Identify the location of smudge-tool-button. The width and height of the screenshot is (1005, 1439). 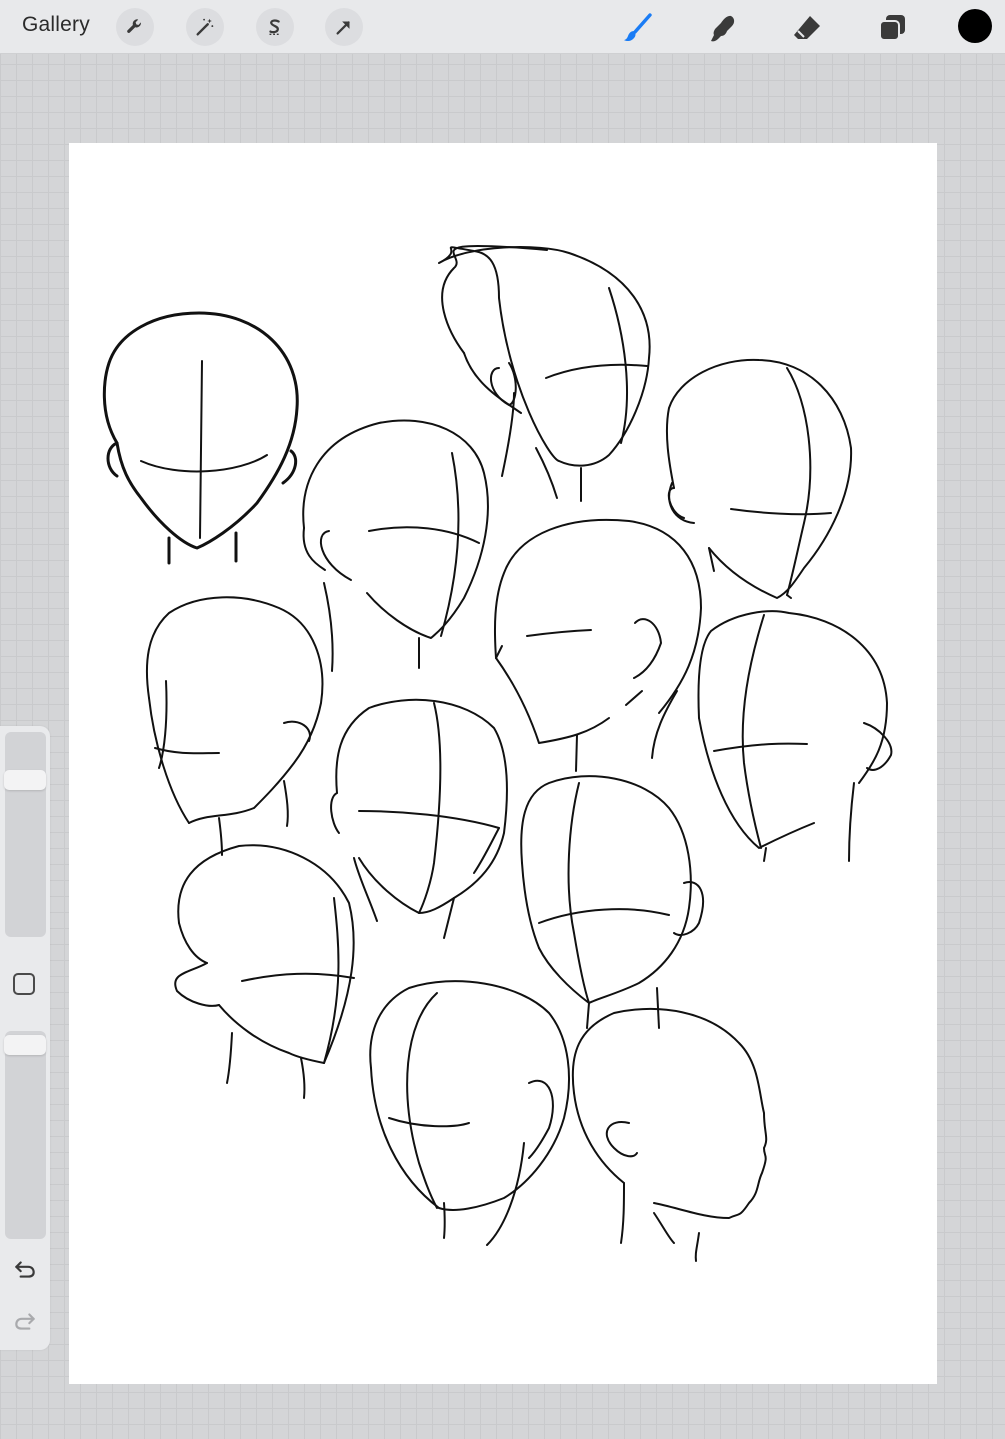
(722, 28).